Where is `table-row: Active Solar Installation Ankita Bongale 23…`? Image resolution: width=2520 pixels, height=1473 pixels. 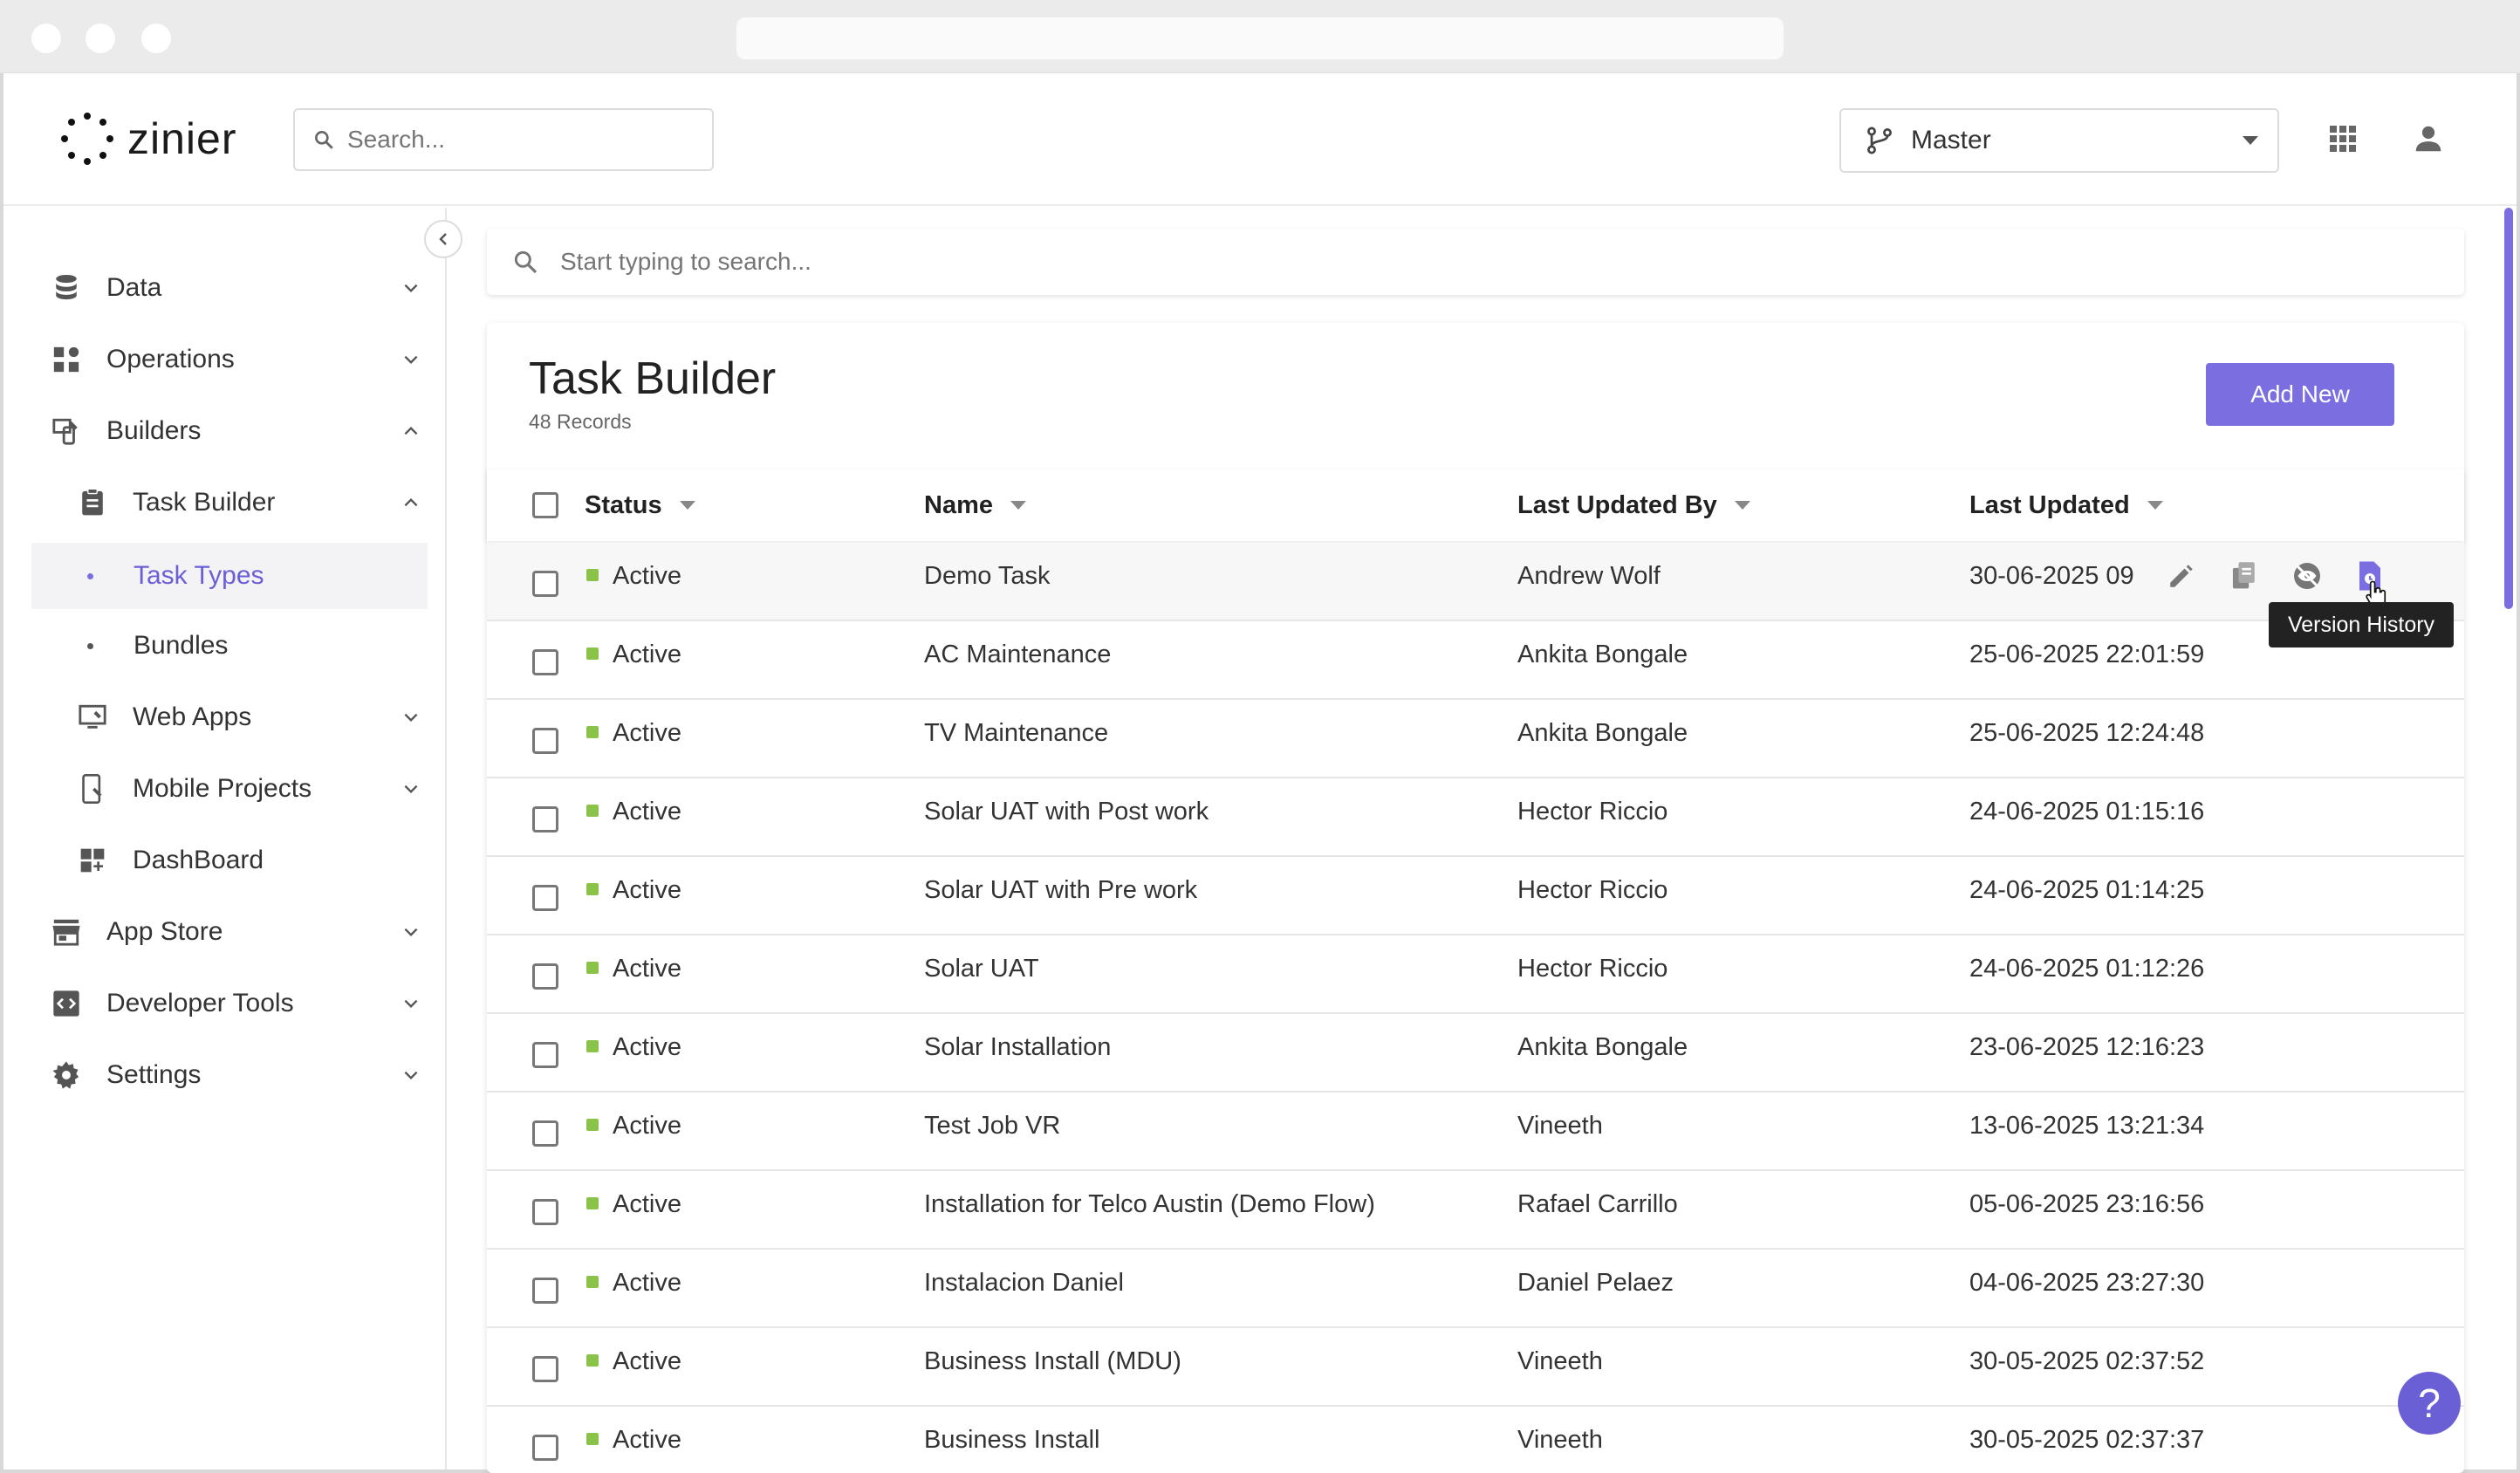 table-row: Active Solar Installation Ankita Bongale 23… is located at coordinates (1475, 1053).